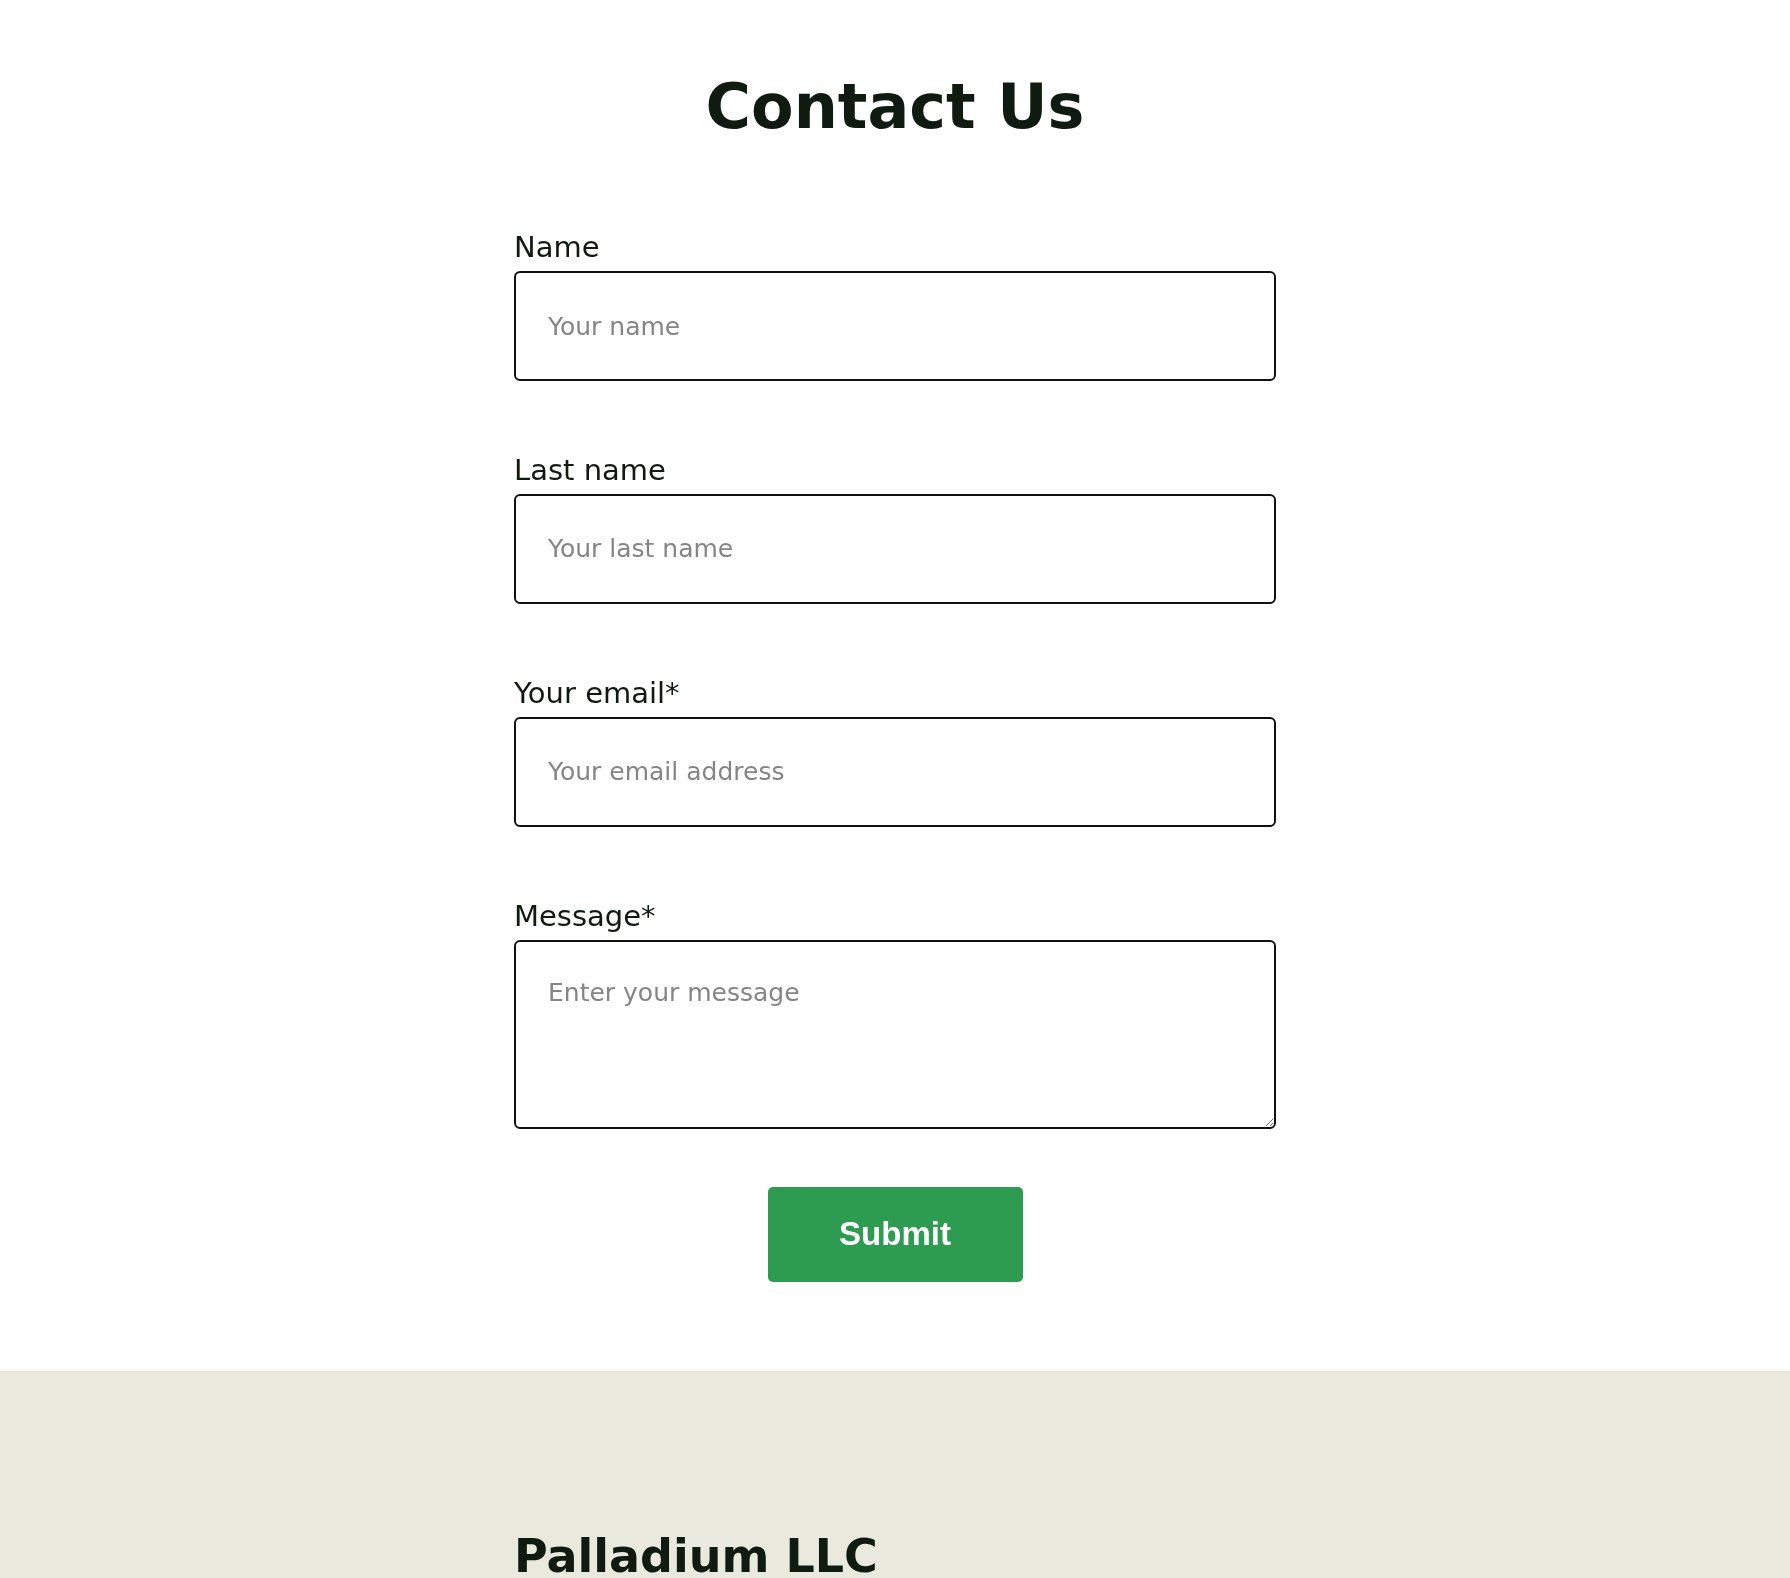 This screenshot has height=1578, width=1790. What do you see at coordinates (557, 248) in the screenshot?
I see `field-label: Name` at bounding box center [557, 248].